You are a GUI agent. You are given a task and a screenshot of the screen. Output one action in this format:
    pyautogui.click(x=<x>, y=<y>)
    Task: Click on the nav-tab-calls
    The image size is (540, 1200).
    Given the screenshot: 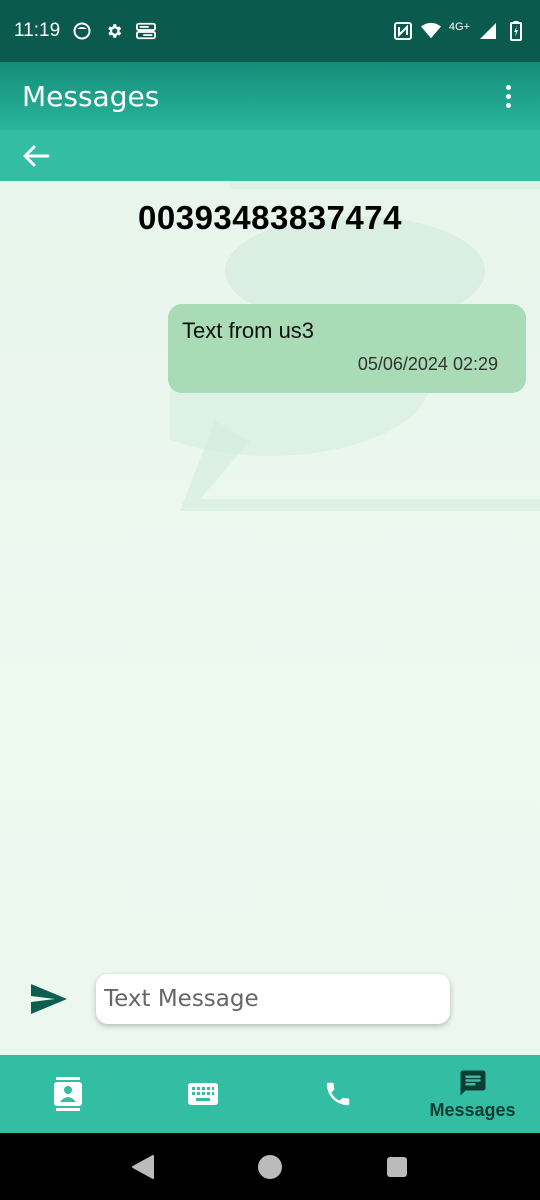 What is the action you would take?
    pyautogui.click(x=337, y=1094)
    